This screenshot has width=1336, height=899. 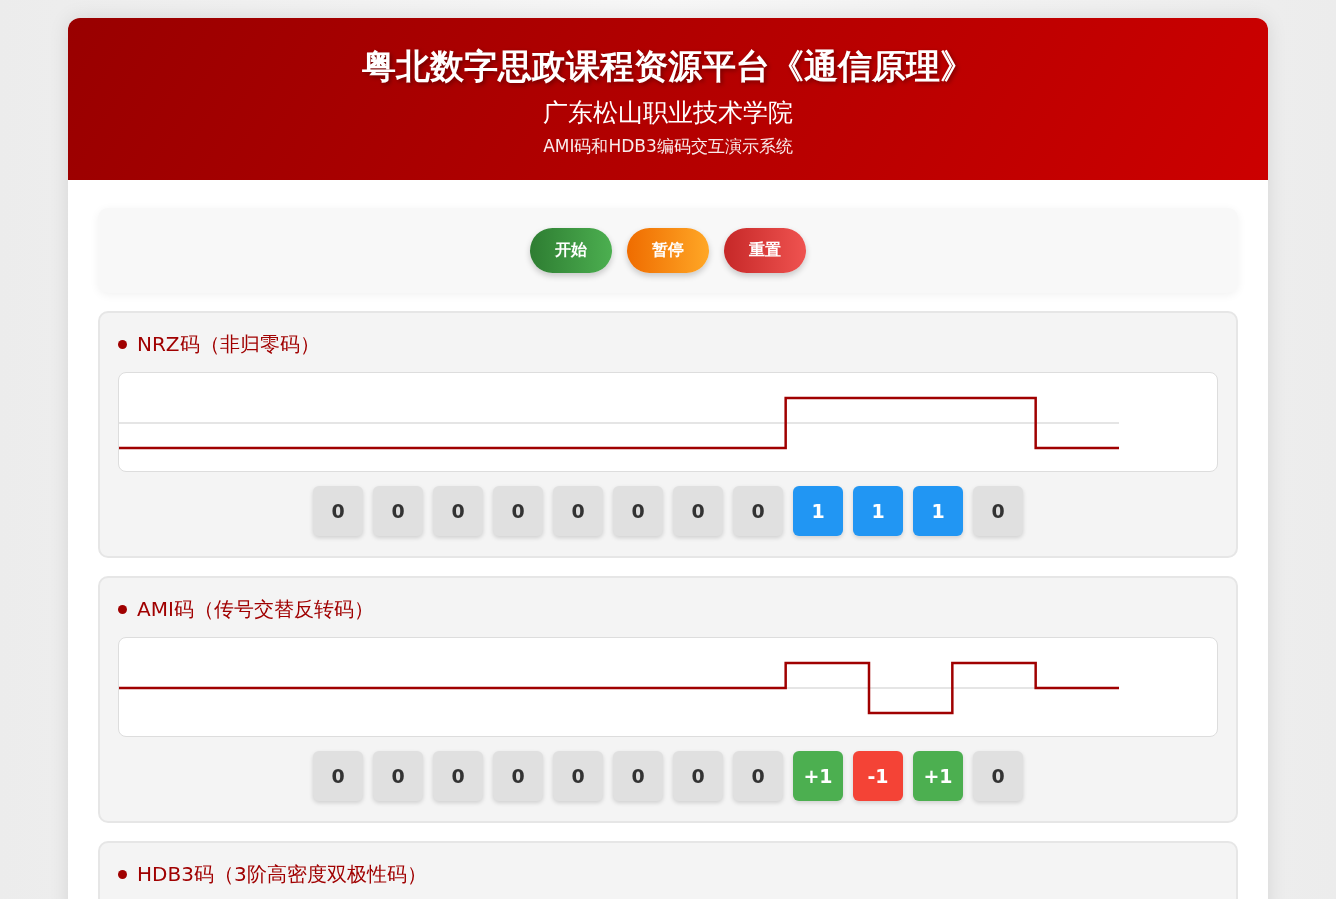 I want to click on bit-chip: -1, so click(x=878, y=776).